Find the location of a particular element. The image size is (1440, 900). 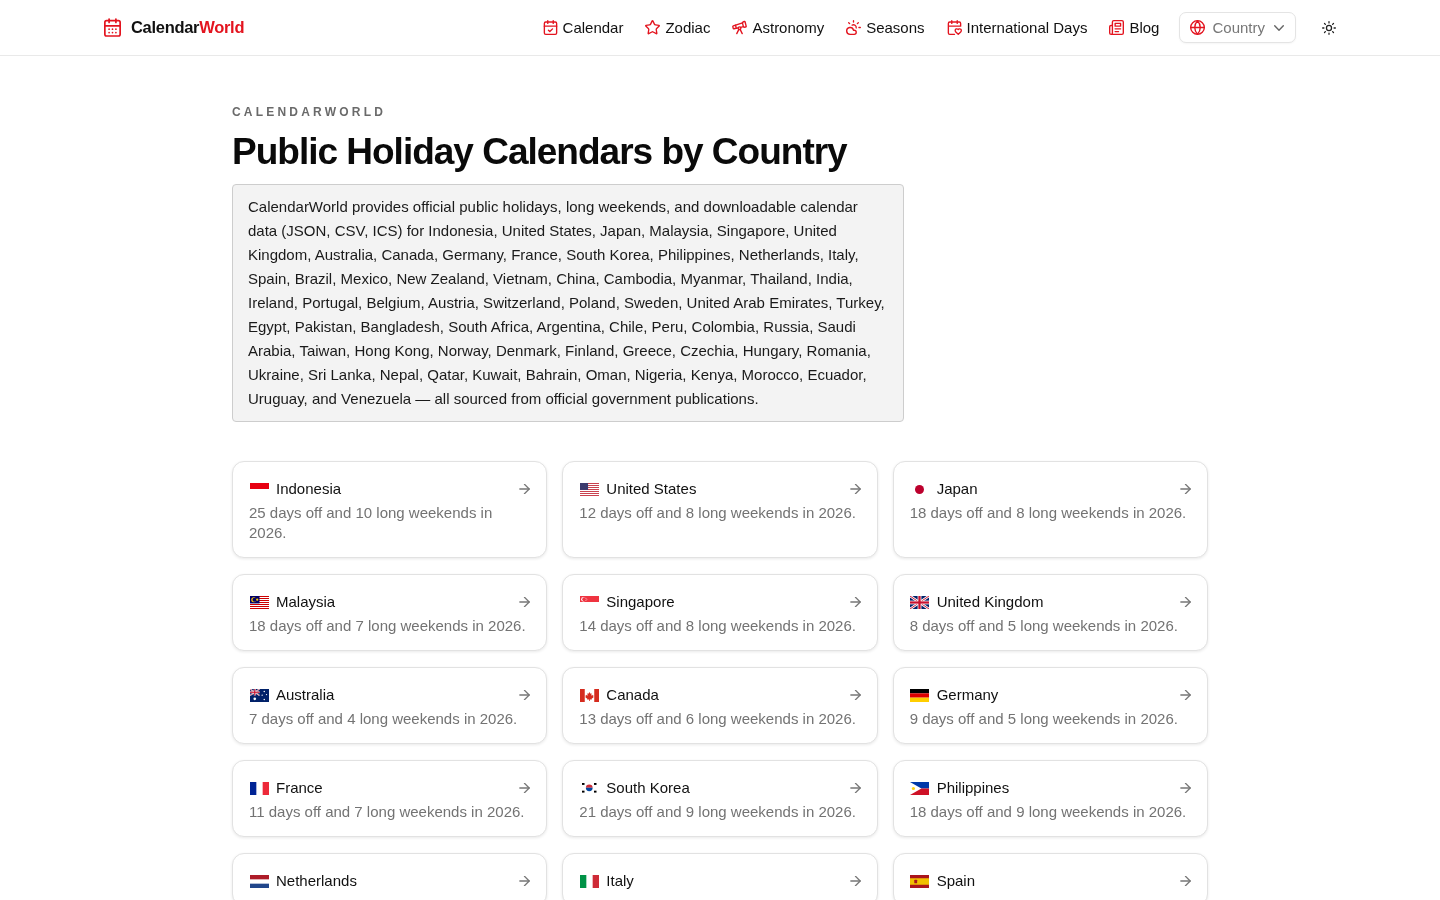

country-card: South Korea 21 days off and 9 long weekends in 2026. is located at coordinates (720, 798).